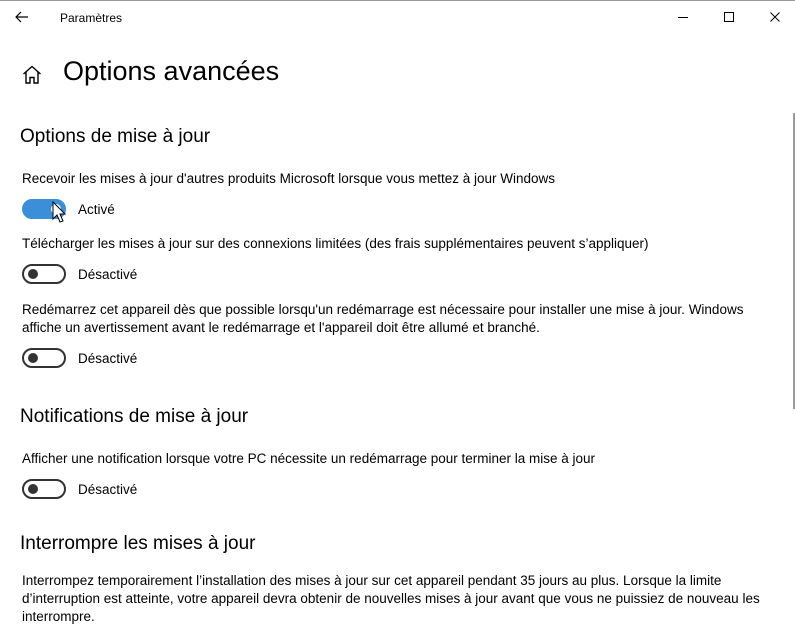  I want to click on app-title: Paramètres, so click(91, 18).